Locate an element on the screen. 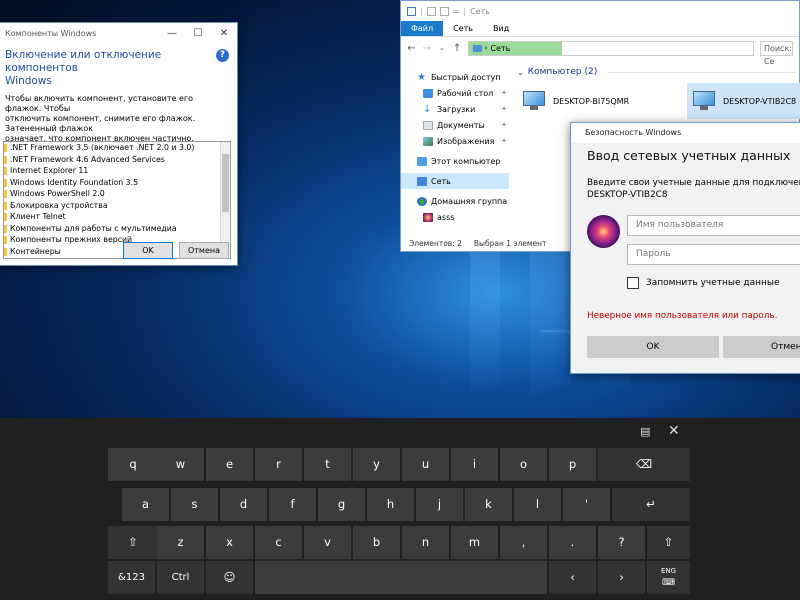 The image size is (800, 600). key-f: f is located at coordinates (292, 504).